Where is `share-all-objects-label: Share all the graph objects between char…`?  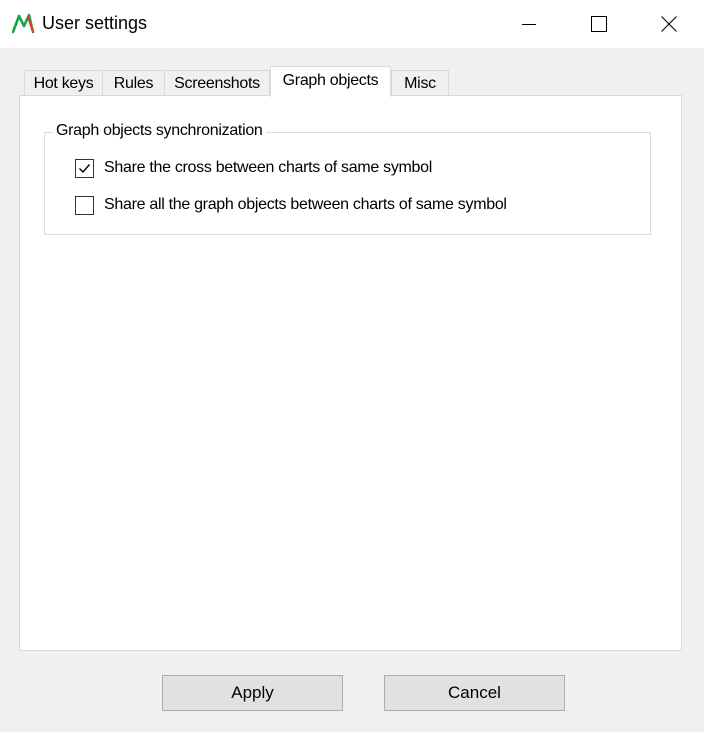 share-all-objects-label: Share all the graph objects between char… is located at coordinates (305, 205).